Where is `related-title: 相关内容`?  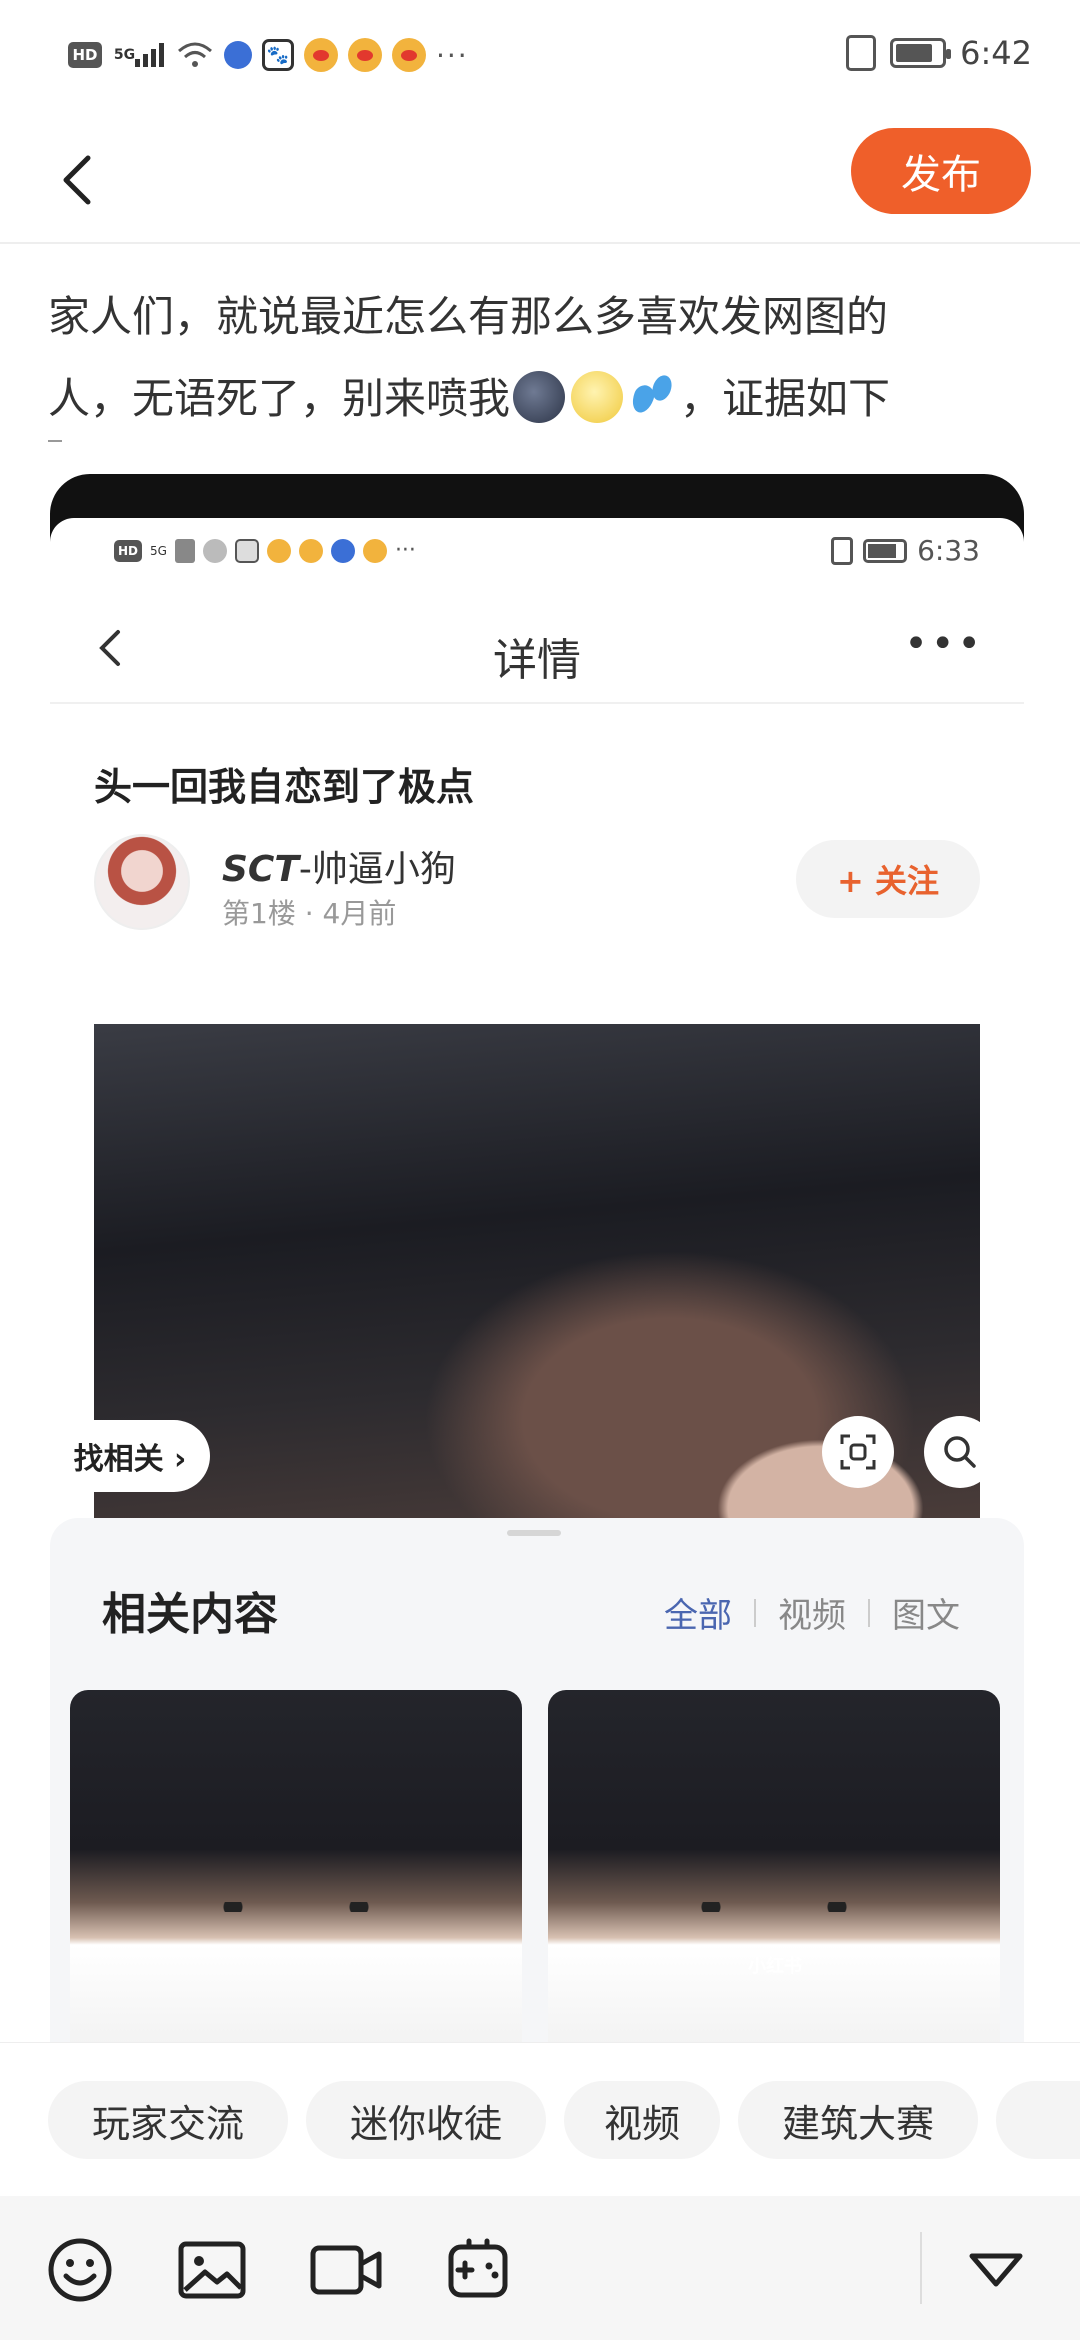 related-title: 相关内容 is located at coordinates (190, 1614).